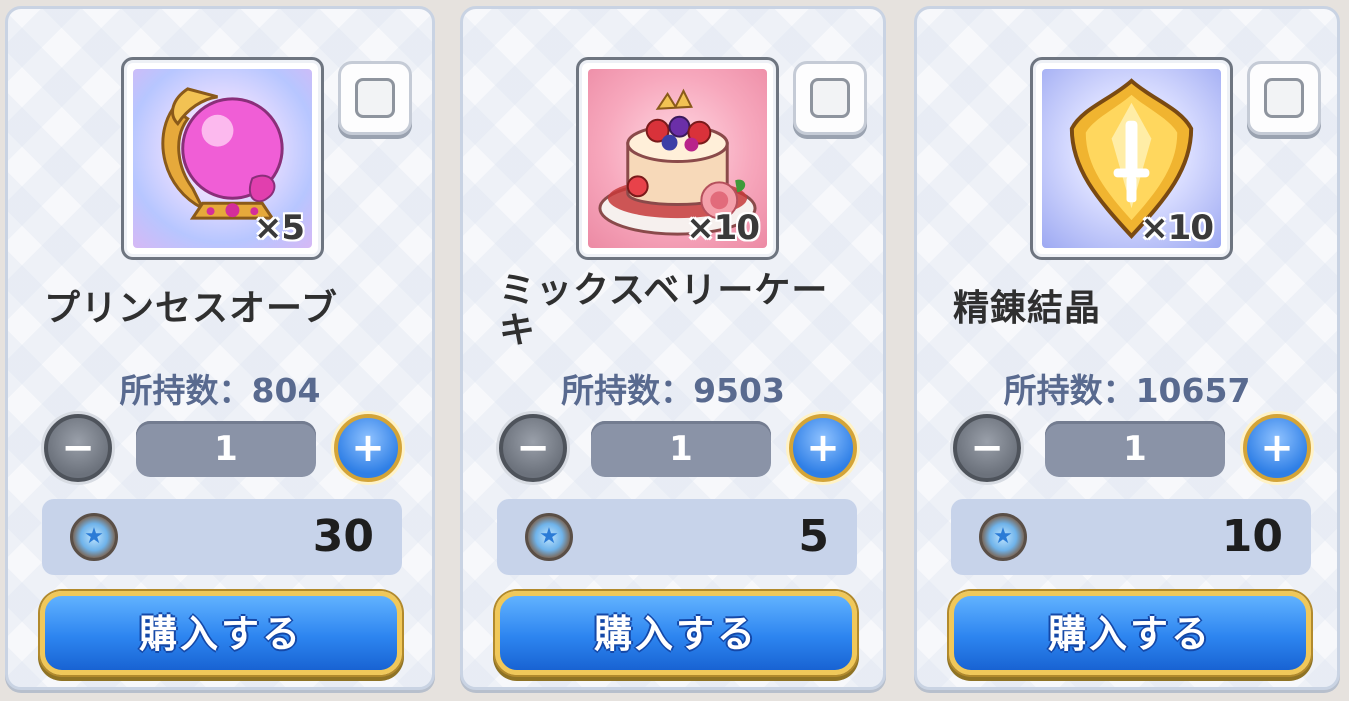  What do you see at coordinates (813, 536) in the screenshot?
I see `price: 5` at bounding box center [813, 536].